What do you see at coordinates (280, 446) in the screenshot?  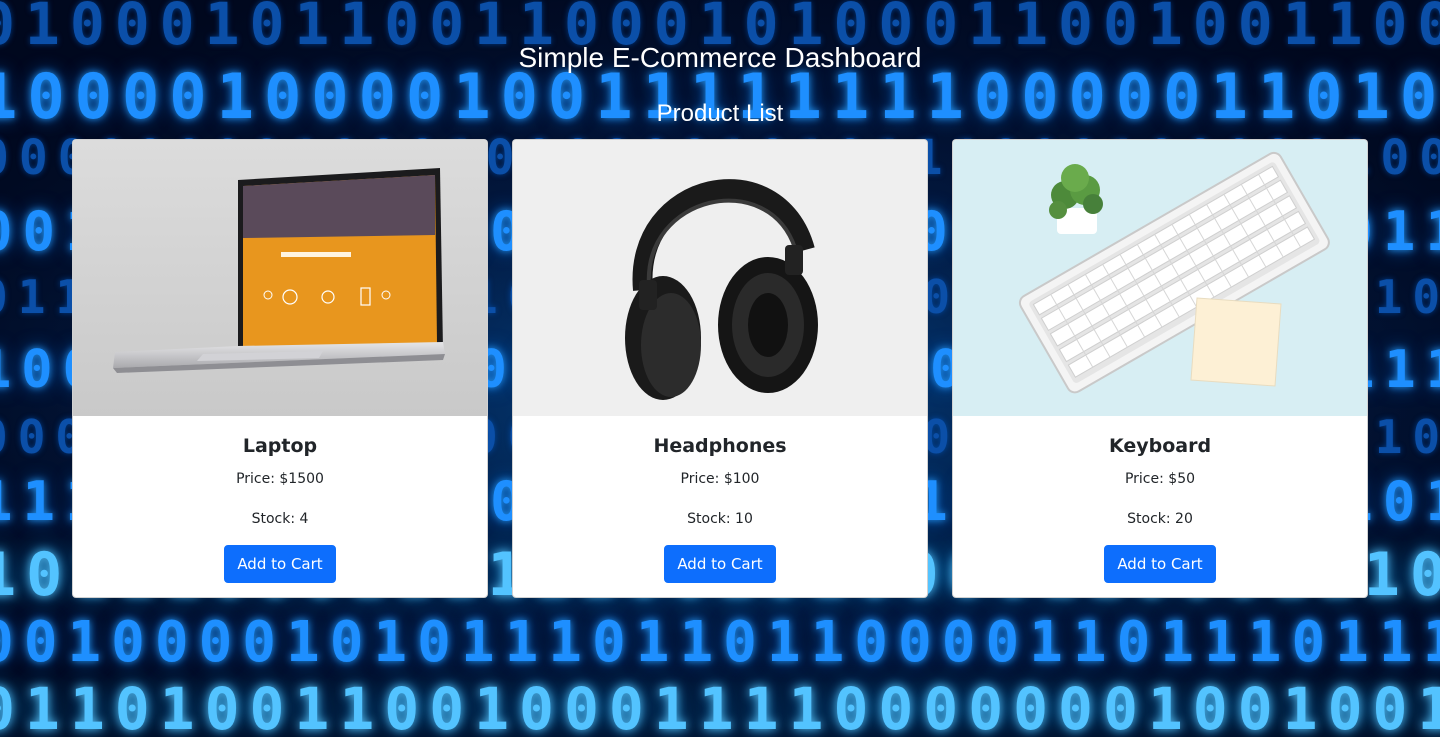 I see `product-name: Laptop` at bounding box center [280, 446].